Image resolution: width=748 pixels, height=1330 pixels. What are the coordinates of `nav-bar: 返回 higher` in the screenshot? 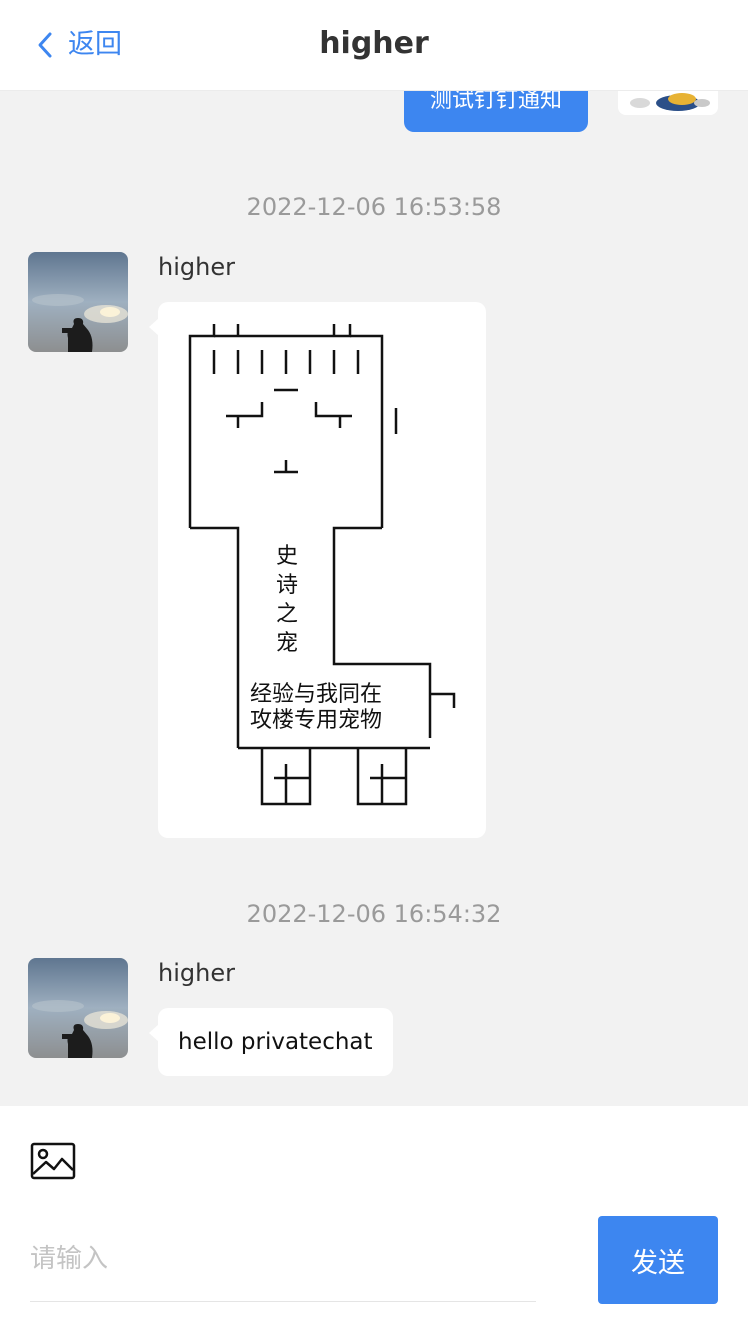 It's located at (374, 45).